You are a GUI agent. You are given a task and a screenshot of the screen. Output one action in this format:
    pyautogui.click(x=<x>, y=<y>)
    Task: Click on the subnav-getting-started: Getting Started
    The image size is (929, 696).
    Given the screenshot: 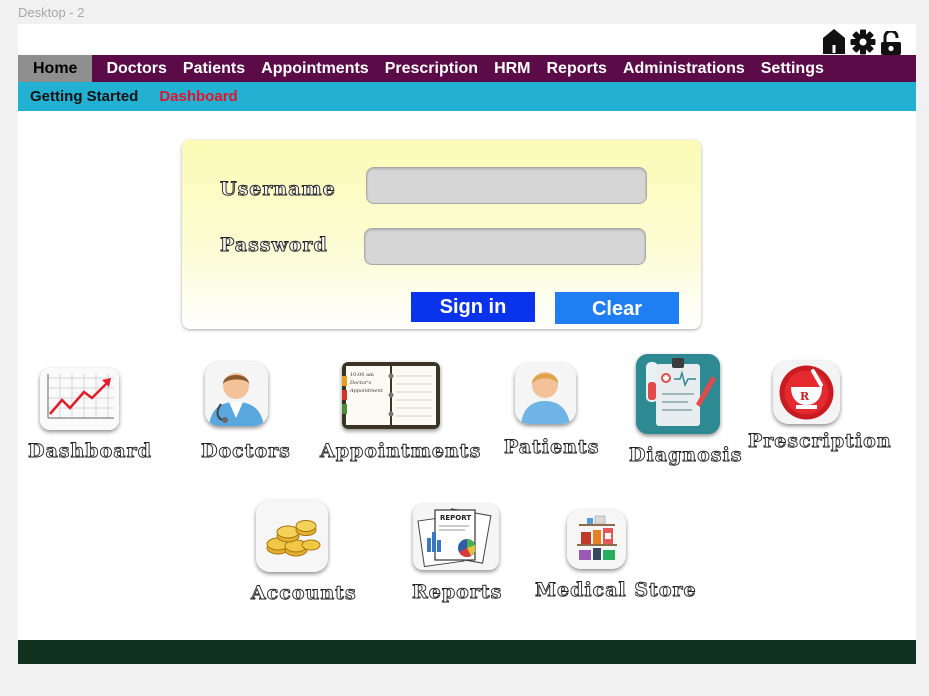 What is the action you would take?
    pyautogui.click(x=84, y=96)
    